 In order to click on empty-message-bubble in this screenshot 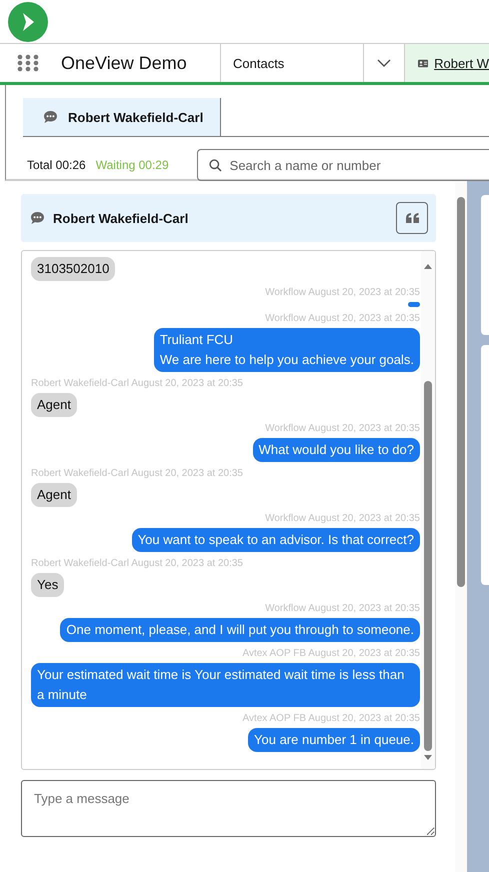, I will do `click(414, 304)`.